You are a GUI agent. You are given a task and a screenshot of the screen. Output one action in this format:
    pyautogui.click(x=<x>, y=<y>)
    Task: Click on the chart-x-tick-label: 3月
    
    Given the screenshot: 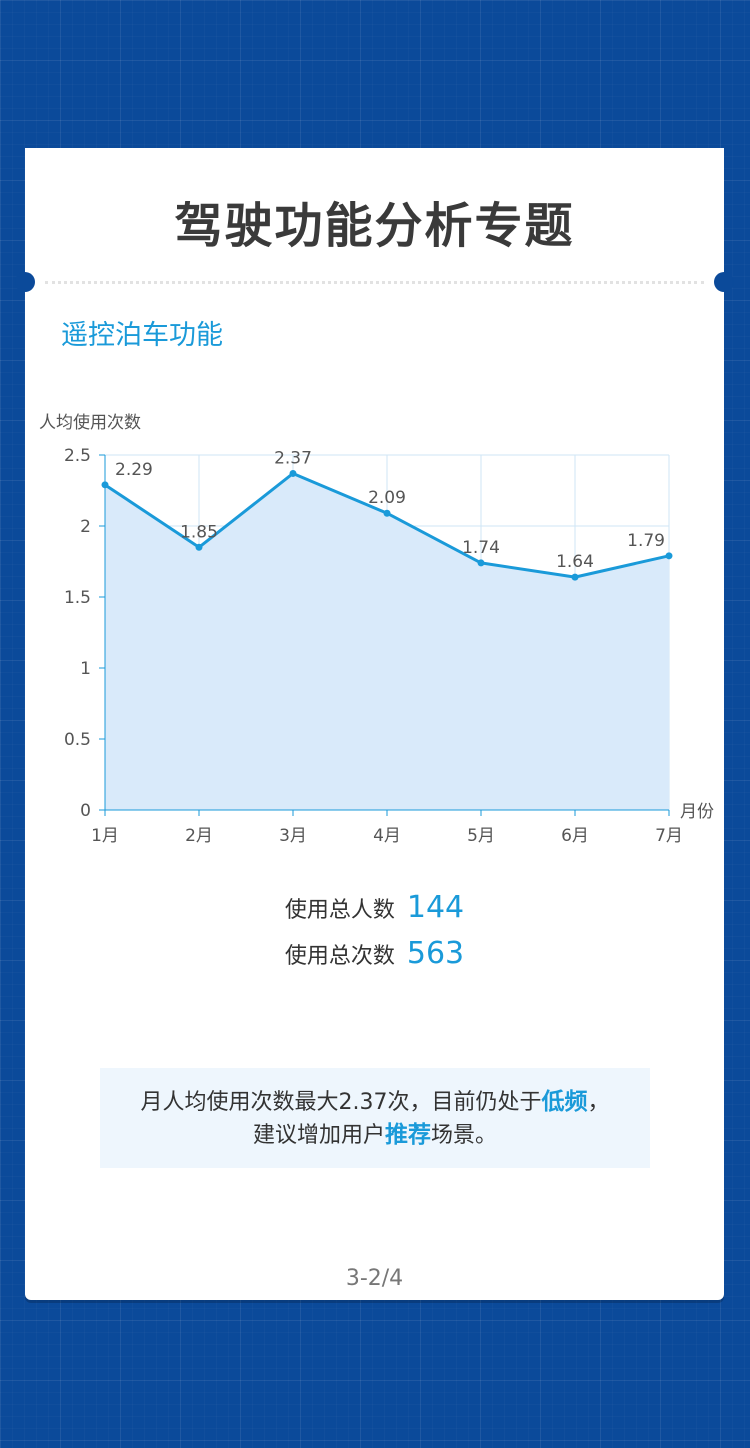 What is the action you would take?
    pyautogui.click(x=293, y=836)
    